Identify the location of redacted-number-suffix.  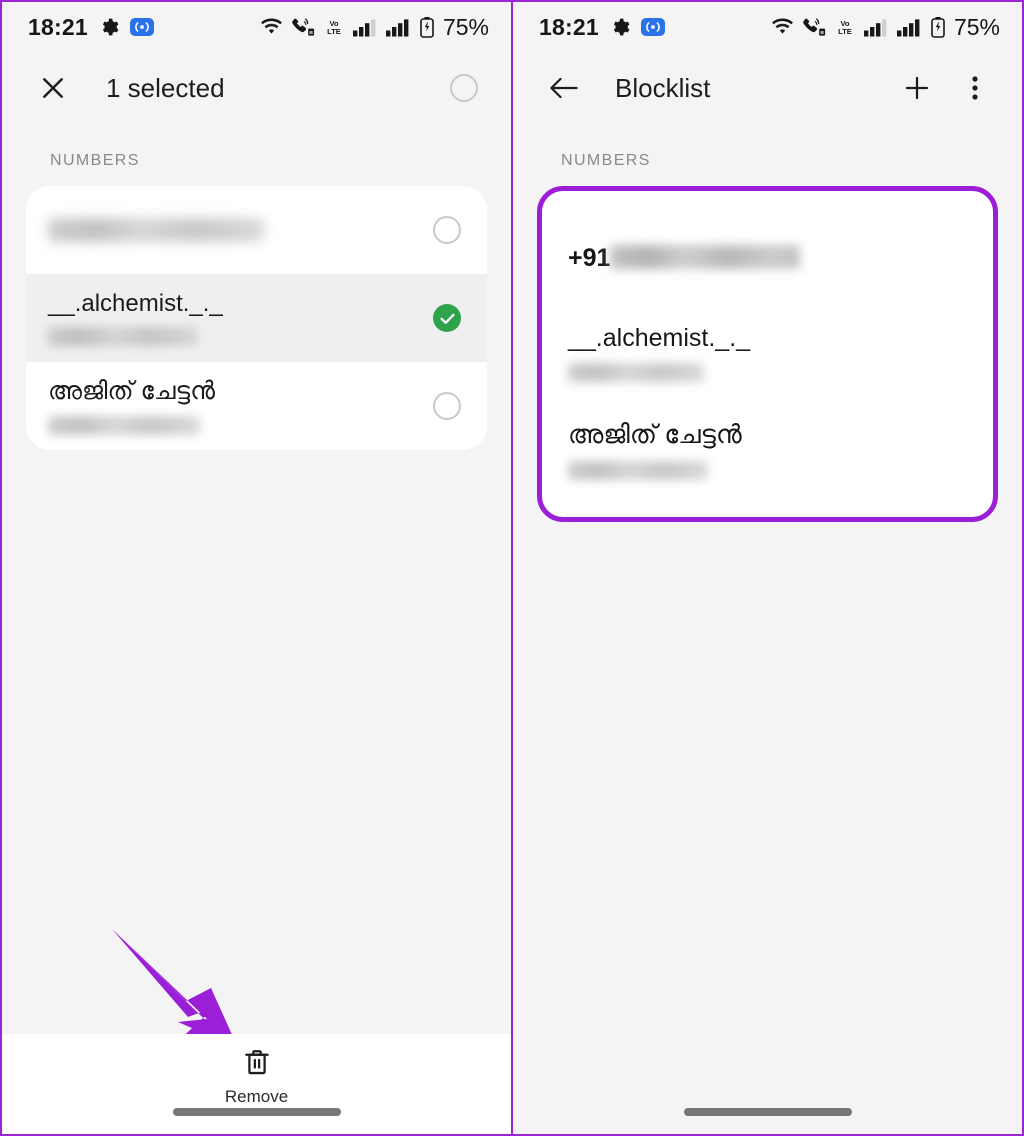
(705, 256).